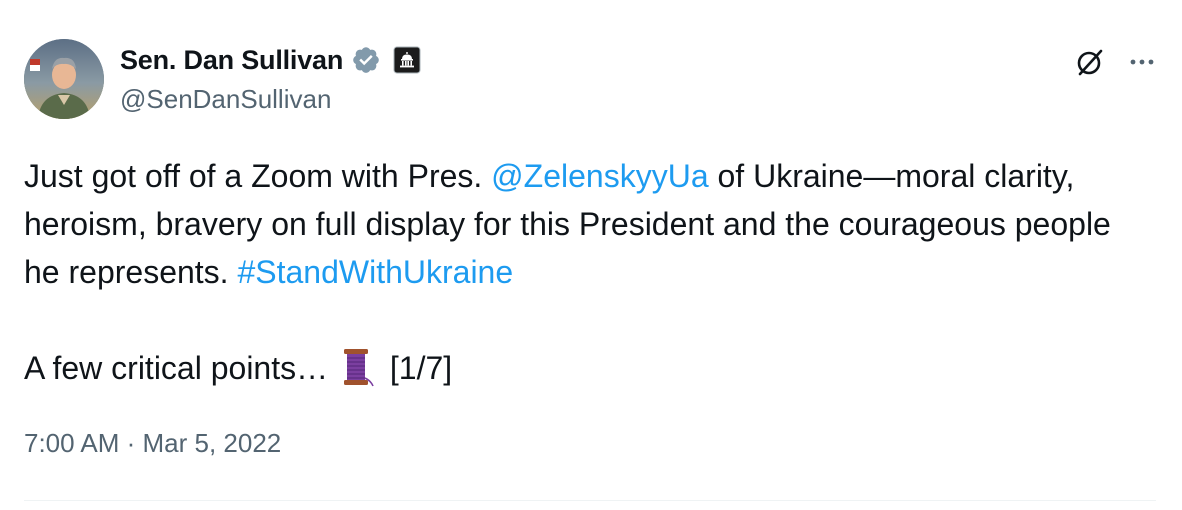  Describe the element at coordinates (579, 368) in the screenshot. I see `tweet-paragraph-2: A few critical points… [1/7]` at that location.